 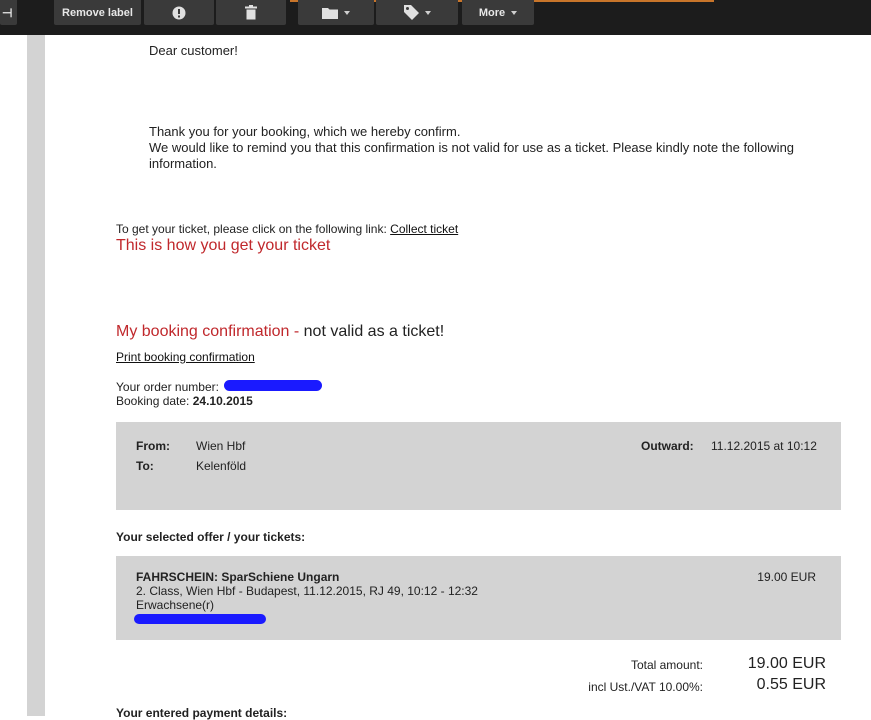 I want to click on booking-heading-black: not valid as a ticket!, so click(x=374, y=331).